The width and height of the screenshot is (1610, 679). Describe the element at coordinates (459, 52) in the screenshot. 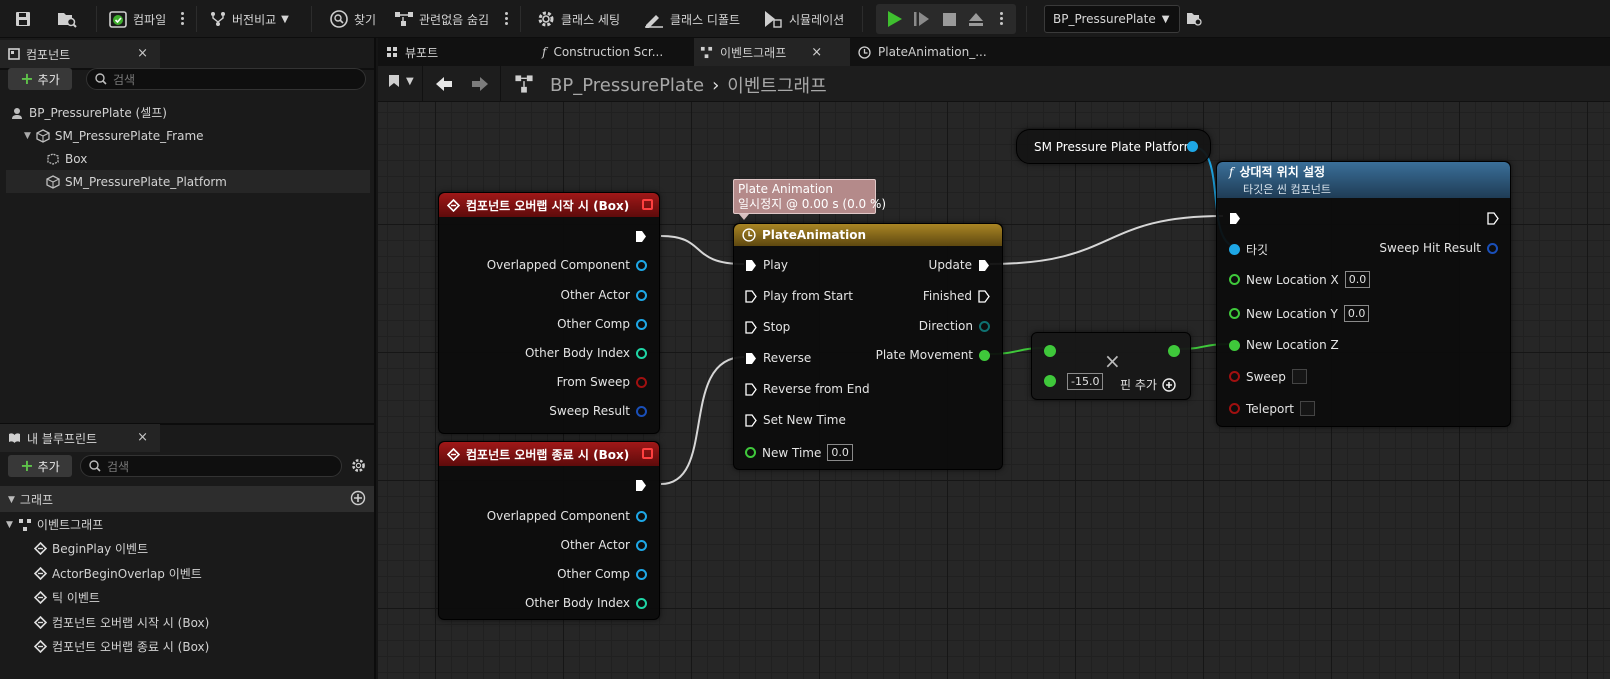

I see `tab-viewport: 뷰포트` at that location.